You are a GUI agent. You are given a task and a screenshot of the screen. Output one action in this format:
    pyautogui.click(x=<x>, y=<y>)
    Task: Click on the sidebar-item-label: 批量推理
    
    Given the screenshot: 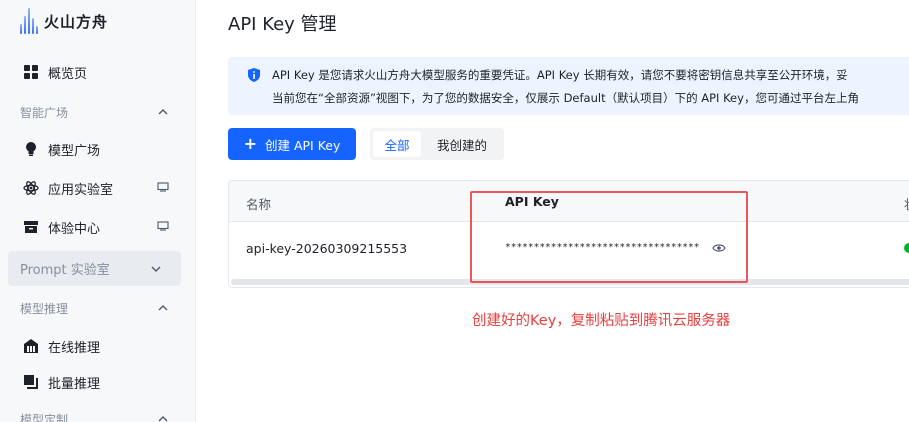 What is the action you would take?
    pyautogui.click(x=74, y=384)
    